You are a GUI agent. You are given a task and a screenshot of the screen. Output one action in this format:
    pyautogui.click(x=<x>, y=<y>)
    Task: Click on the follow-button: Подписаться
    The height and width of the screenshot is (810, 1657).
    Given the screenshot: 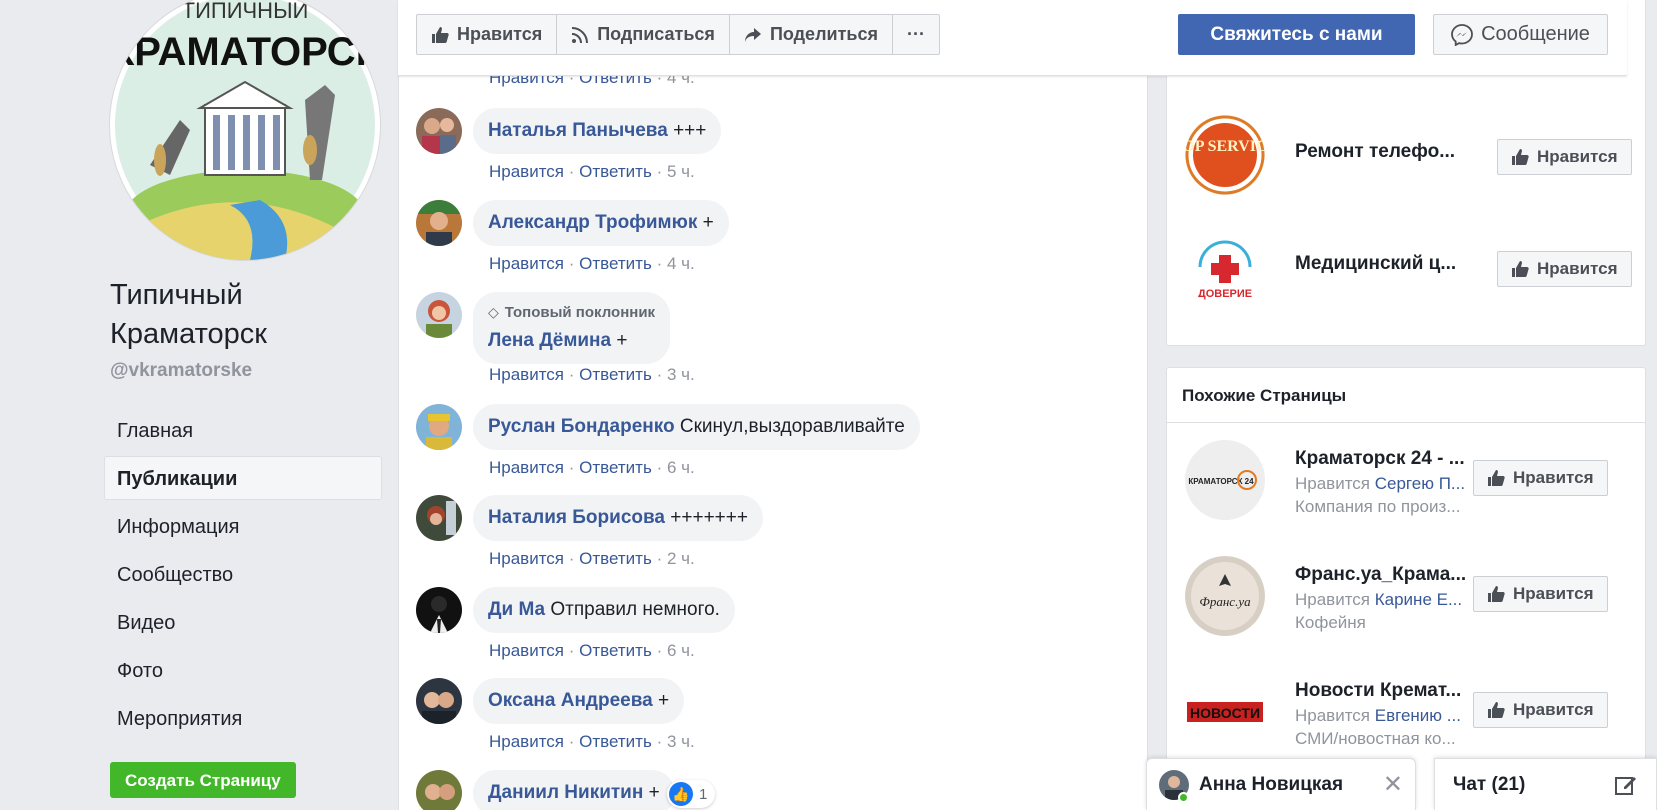 What is the action you would take?
    pyautogui.click(x=643, y=34)
    